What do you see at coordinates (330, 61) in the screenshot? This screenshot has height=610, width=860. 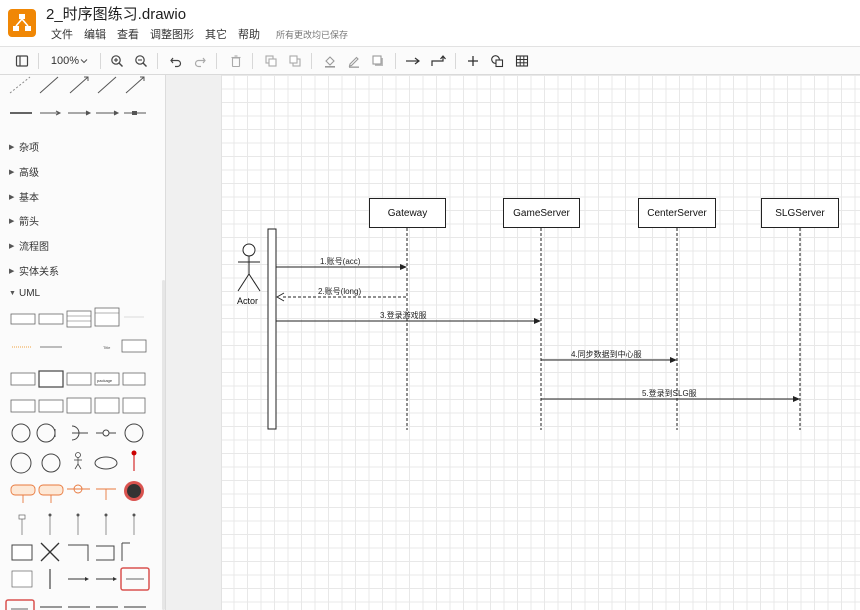 I see `fill-color-icon` at bounding box center [330, 61].